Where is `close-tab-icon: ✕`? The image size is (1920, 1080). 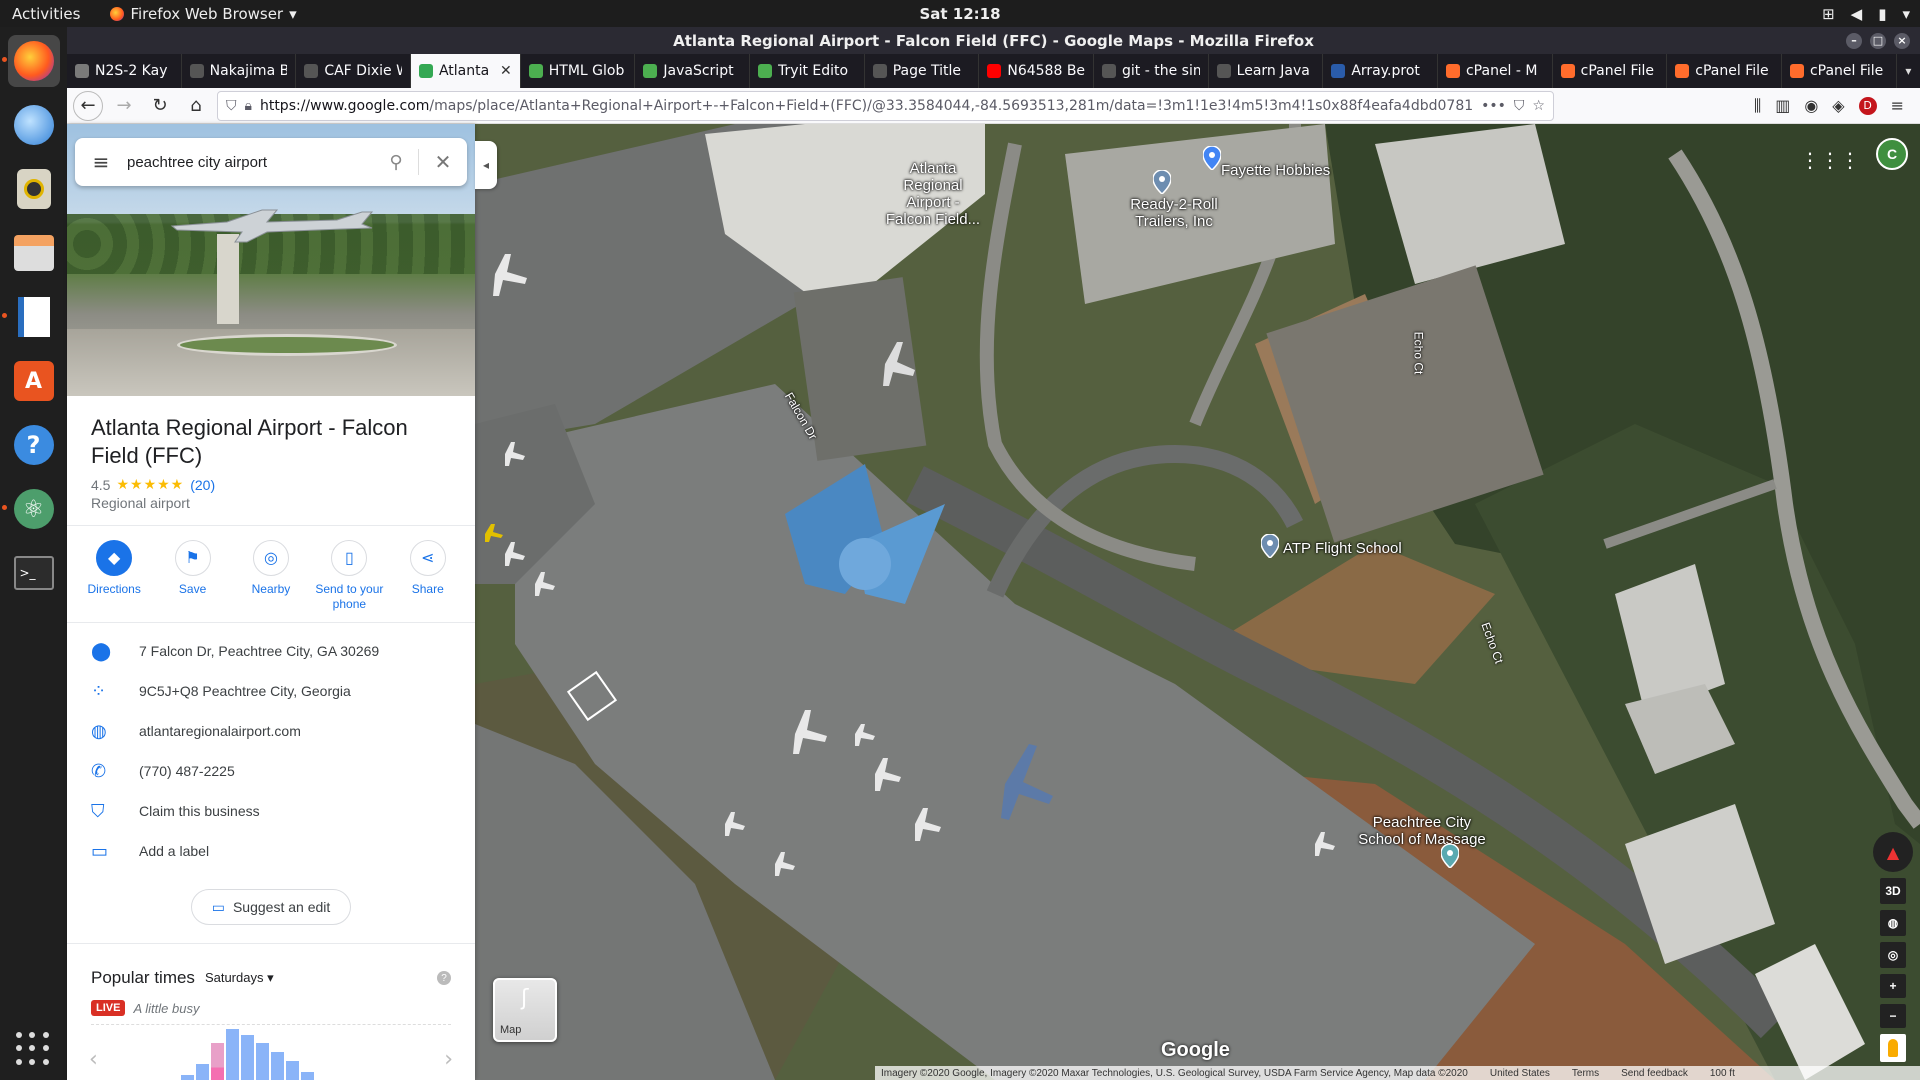
close-tab-icon: ✕ is located at coordinates (506, 71).